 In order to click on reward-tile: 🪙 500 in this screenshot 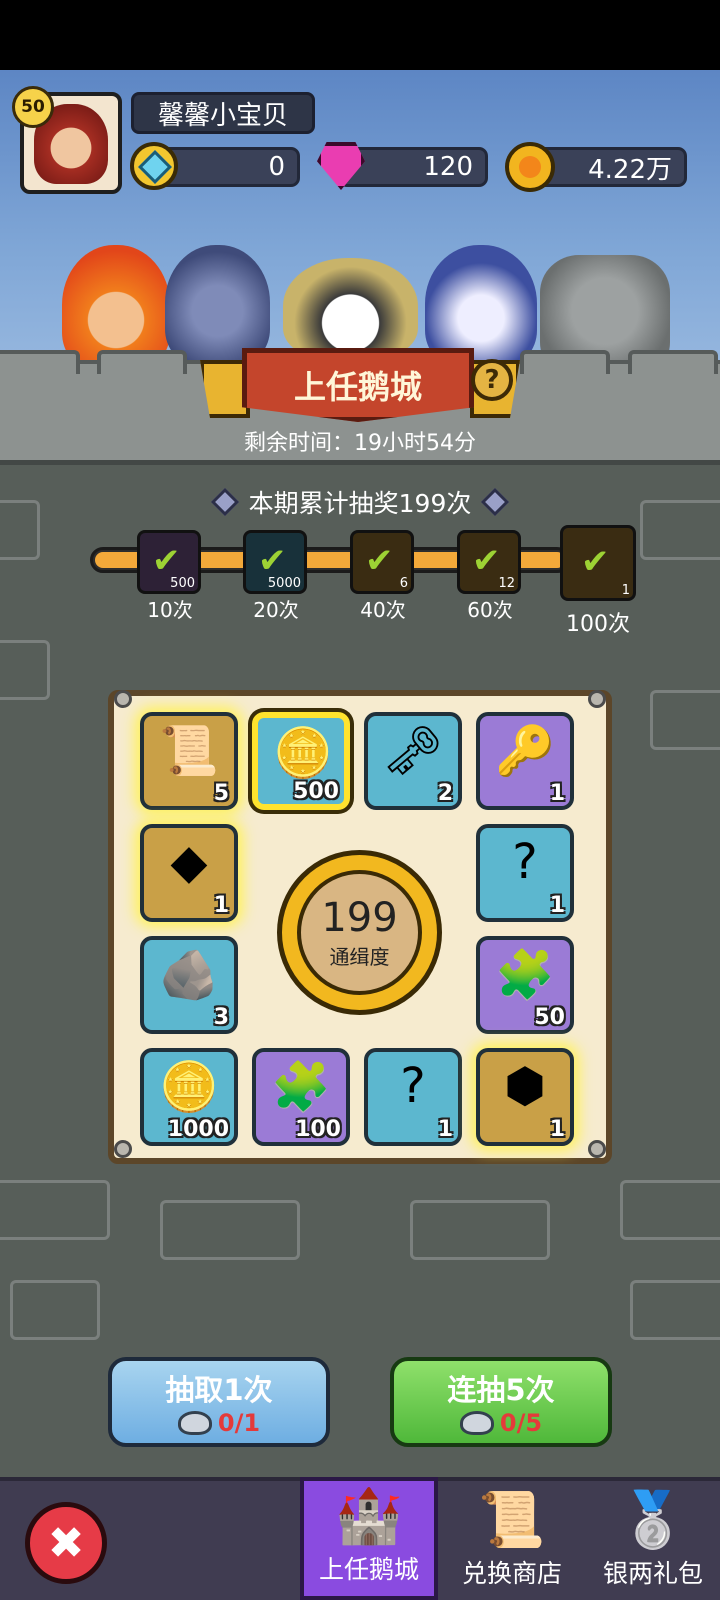, I will do `click(301, 761)`.